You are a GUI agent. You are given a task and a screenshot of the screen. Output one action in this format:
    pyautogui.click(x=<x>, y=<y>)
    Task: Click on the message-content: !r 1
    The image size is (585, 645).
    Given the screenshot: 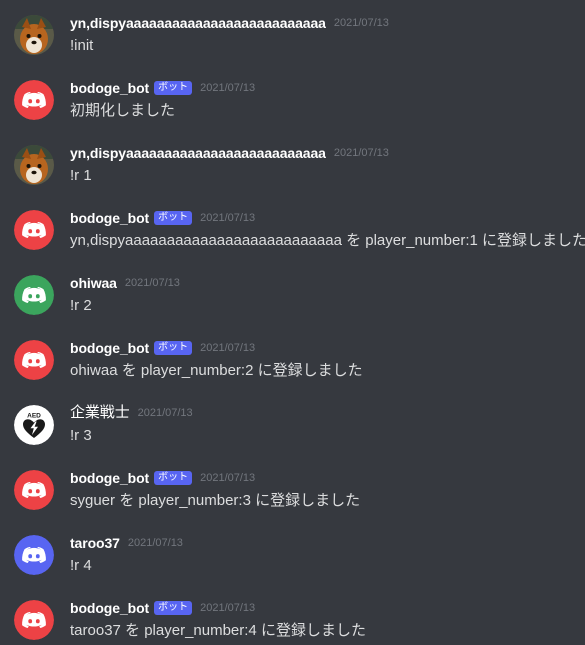 What is the action you would take?
    pyautogui.click(x=81, y=175)
    